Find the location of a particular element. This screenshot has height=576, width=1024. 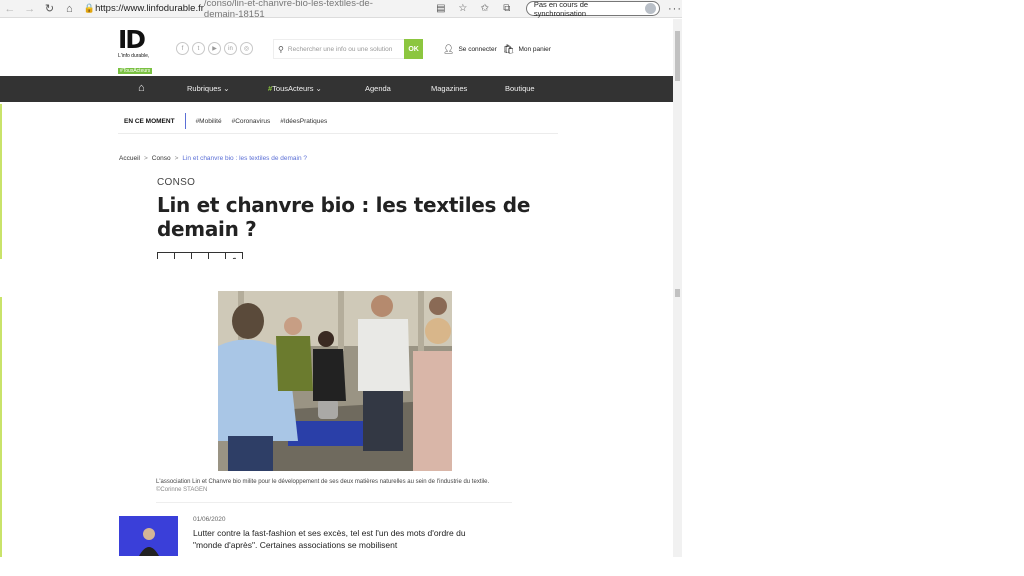

back-icon: ← is located at coordinates (10, 9).